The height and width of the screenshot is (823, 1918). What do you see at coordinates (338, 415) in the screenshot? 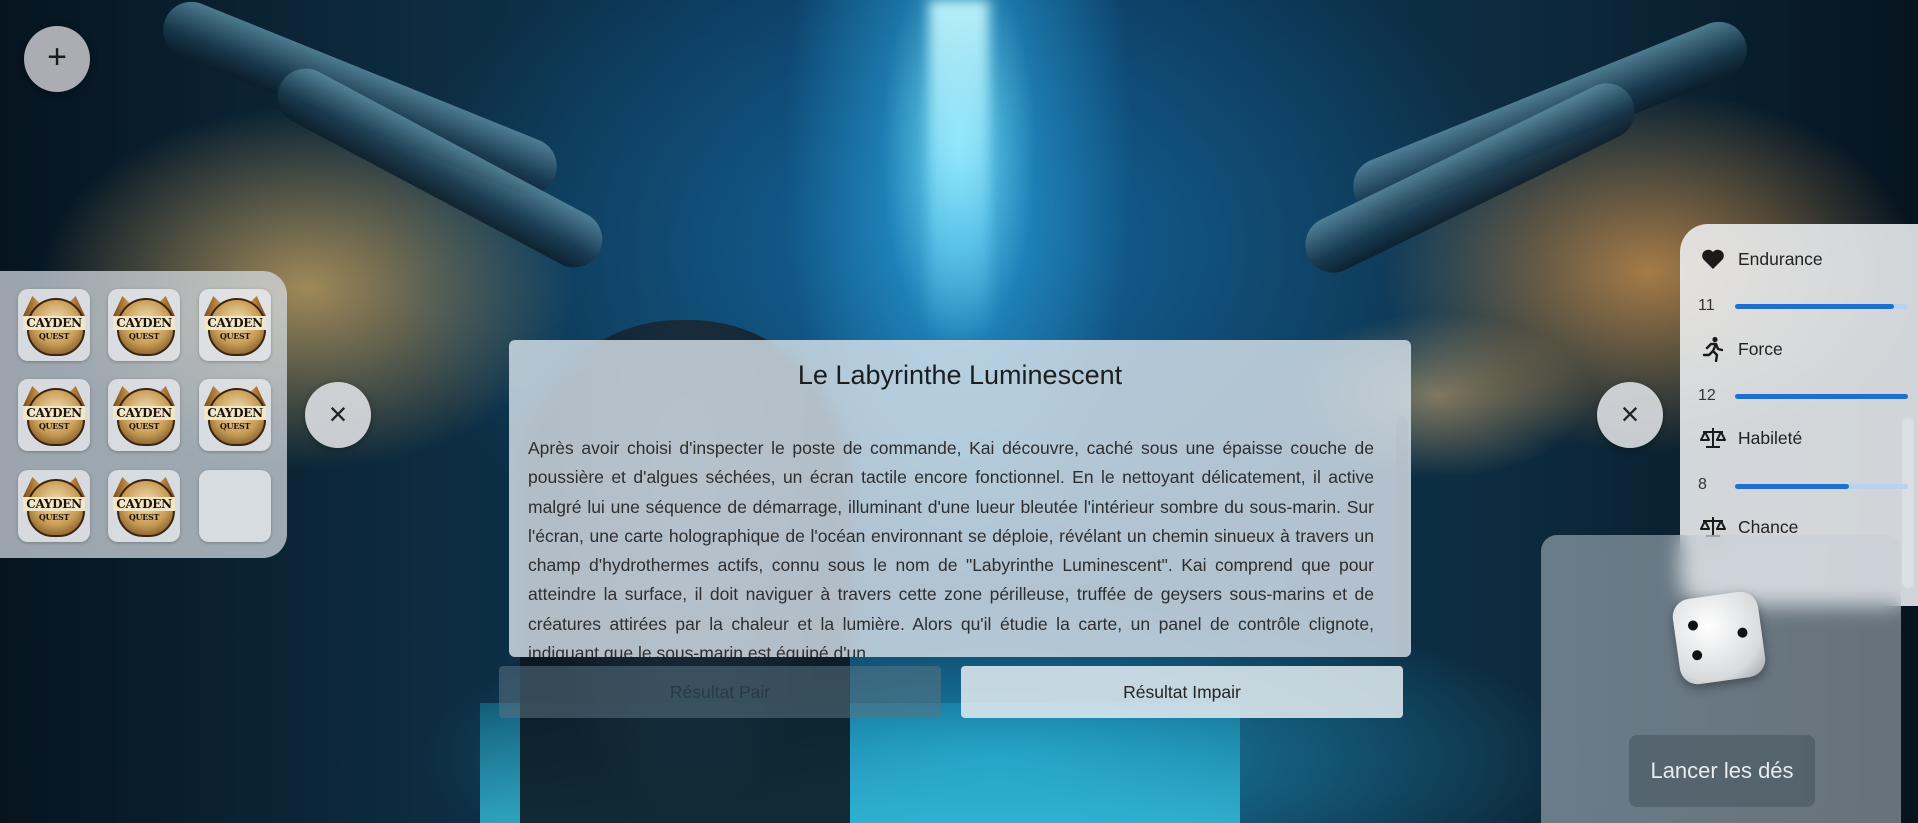
I see `inventory-close-button: ×` at bounding box center [338, 415].